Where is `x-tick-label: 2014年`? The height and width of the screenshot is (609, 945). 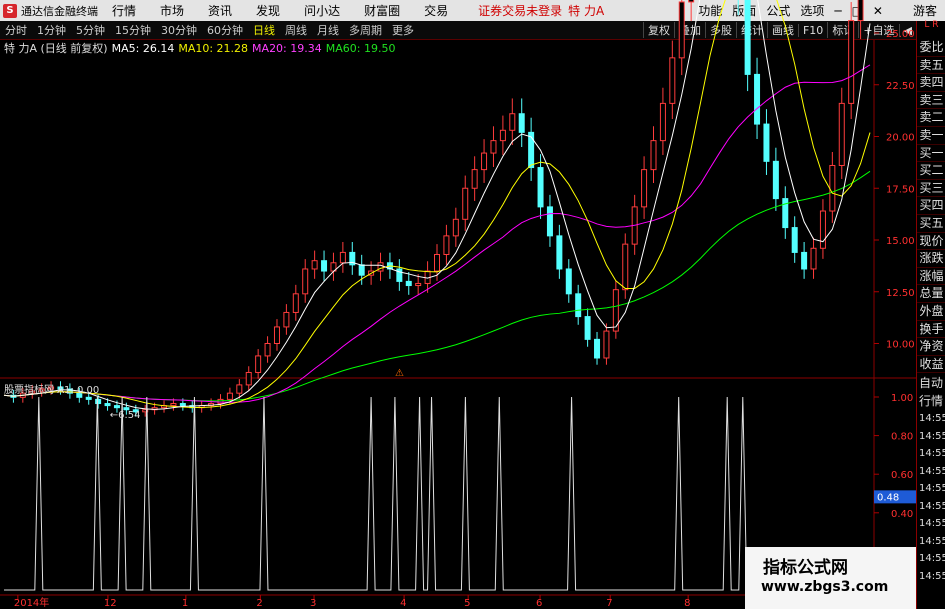 x-tick-label: 2014年 is located at coordinates (31, 602).